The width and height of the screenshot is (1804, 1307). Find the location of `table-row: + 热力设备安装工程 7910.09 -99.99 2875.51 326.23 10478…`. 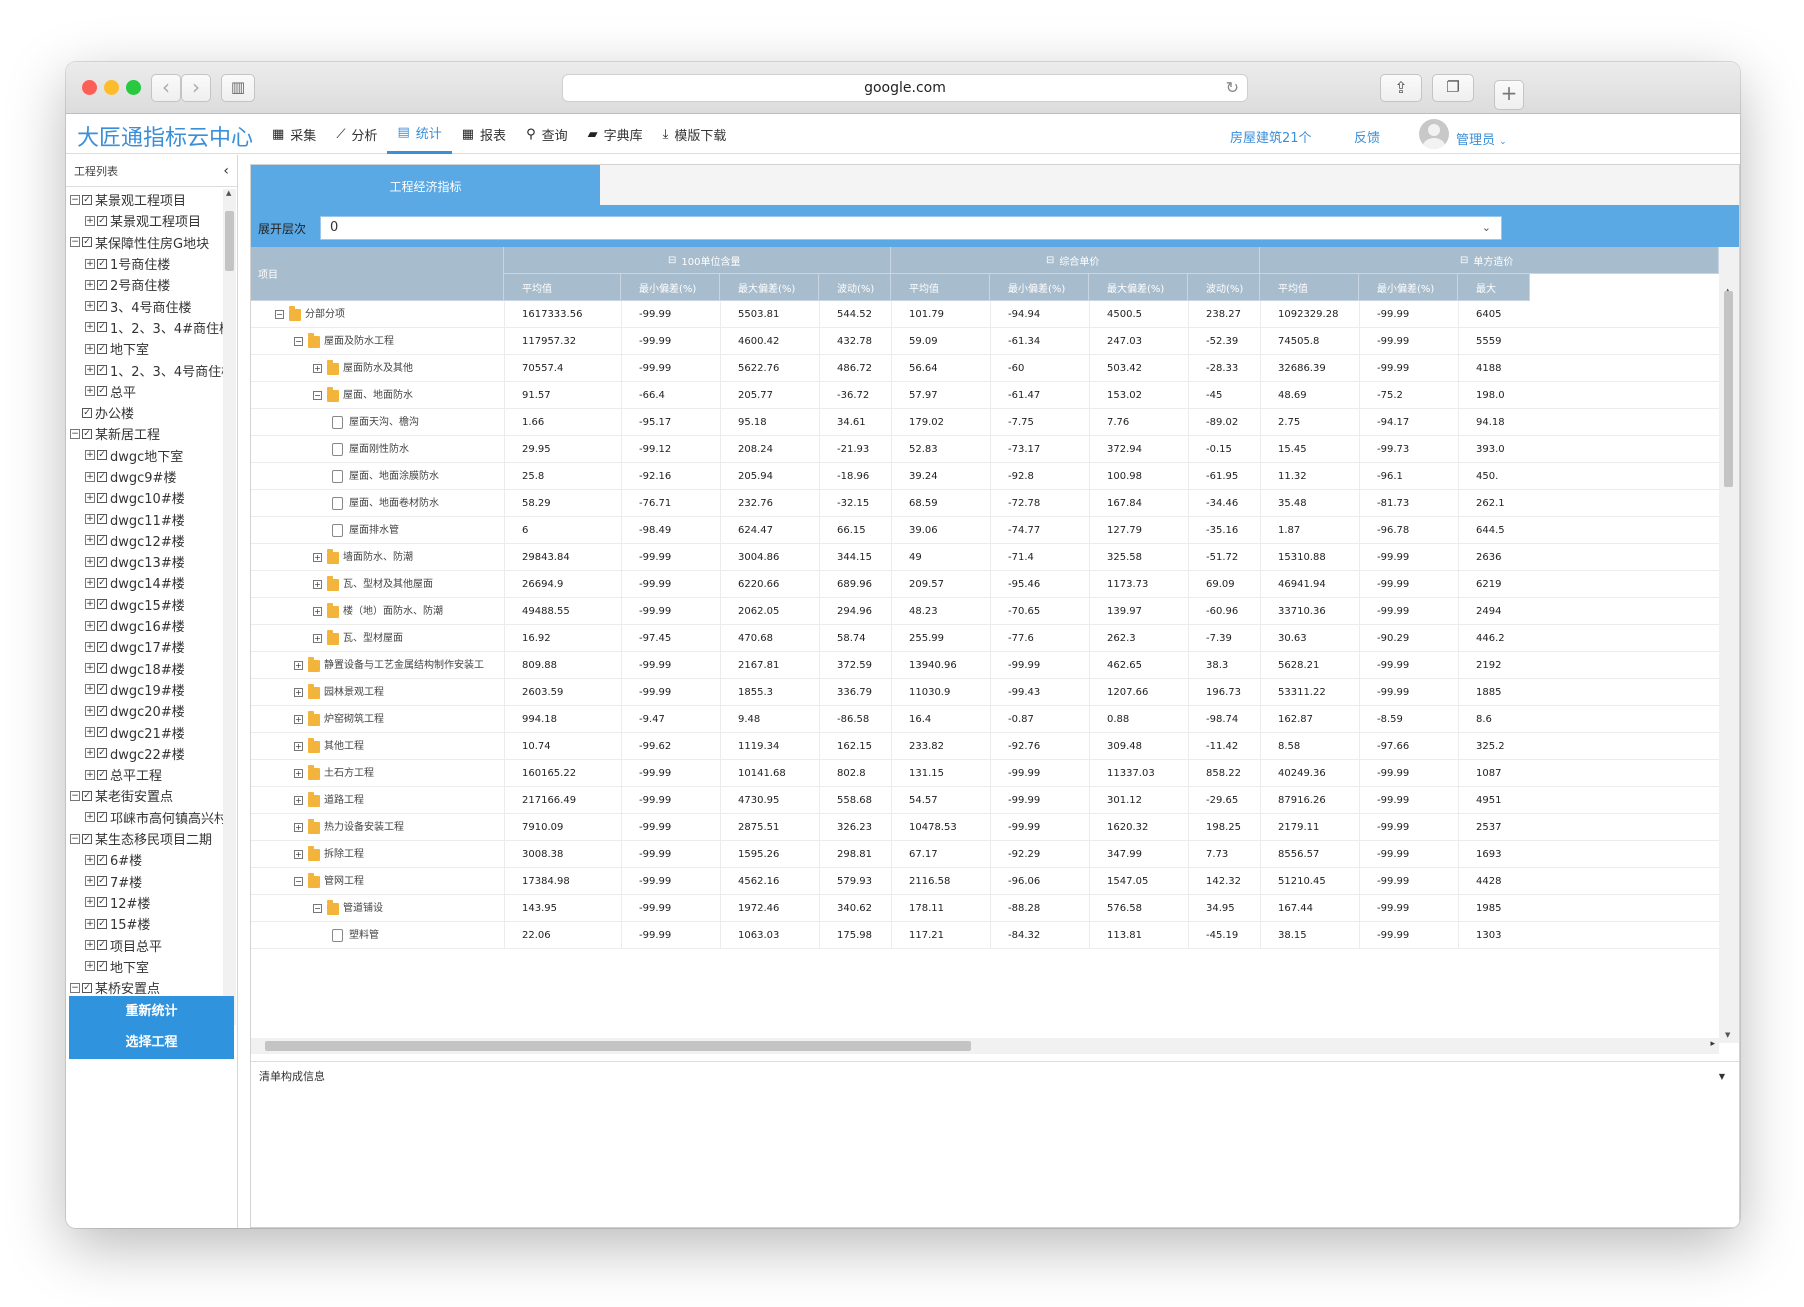

table-row: + 热力设备安装工程 7910.09 -99.99 2875.51 326.23 10478… is located at coordinates (985, 827).